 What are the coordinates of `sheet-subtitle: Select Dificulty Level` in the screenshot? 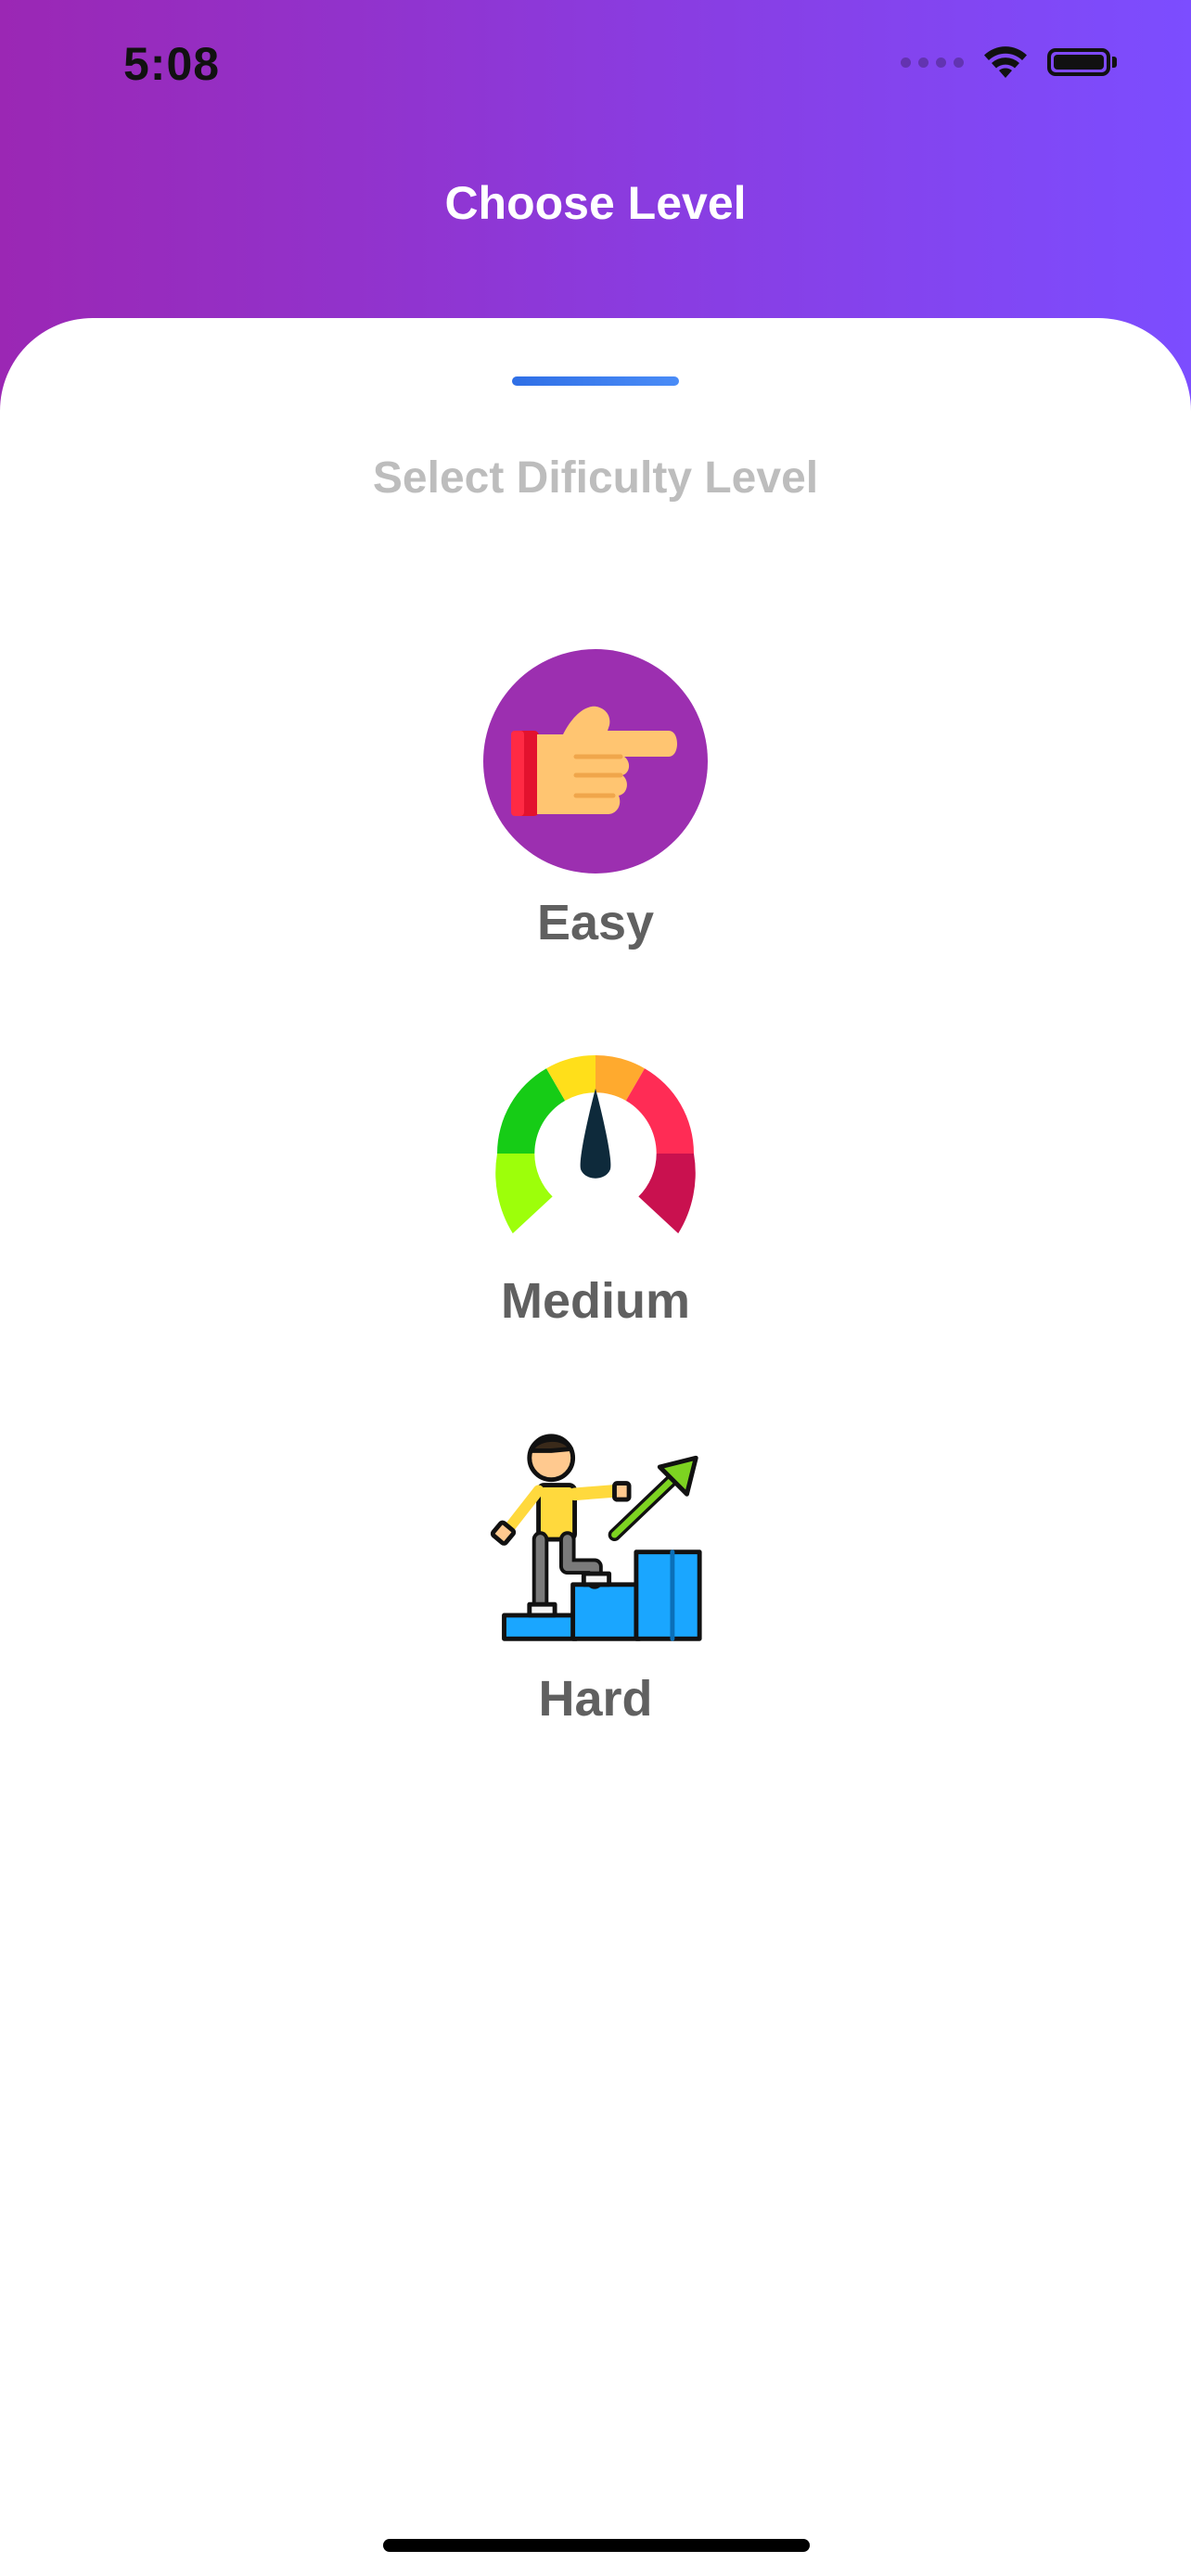 It's located at (595, 478).